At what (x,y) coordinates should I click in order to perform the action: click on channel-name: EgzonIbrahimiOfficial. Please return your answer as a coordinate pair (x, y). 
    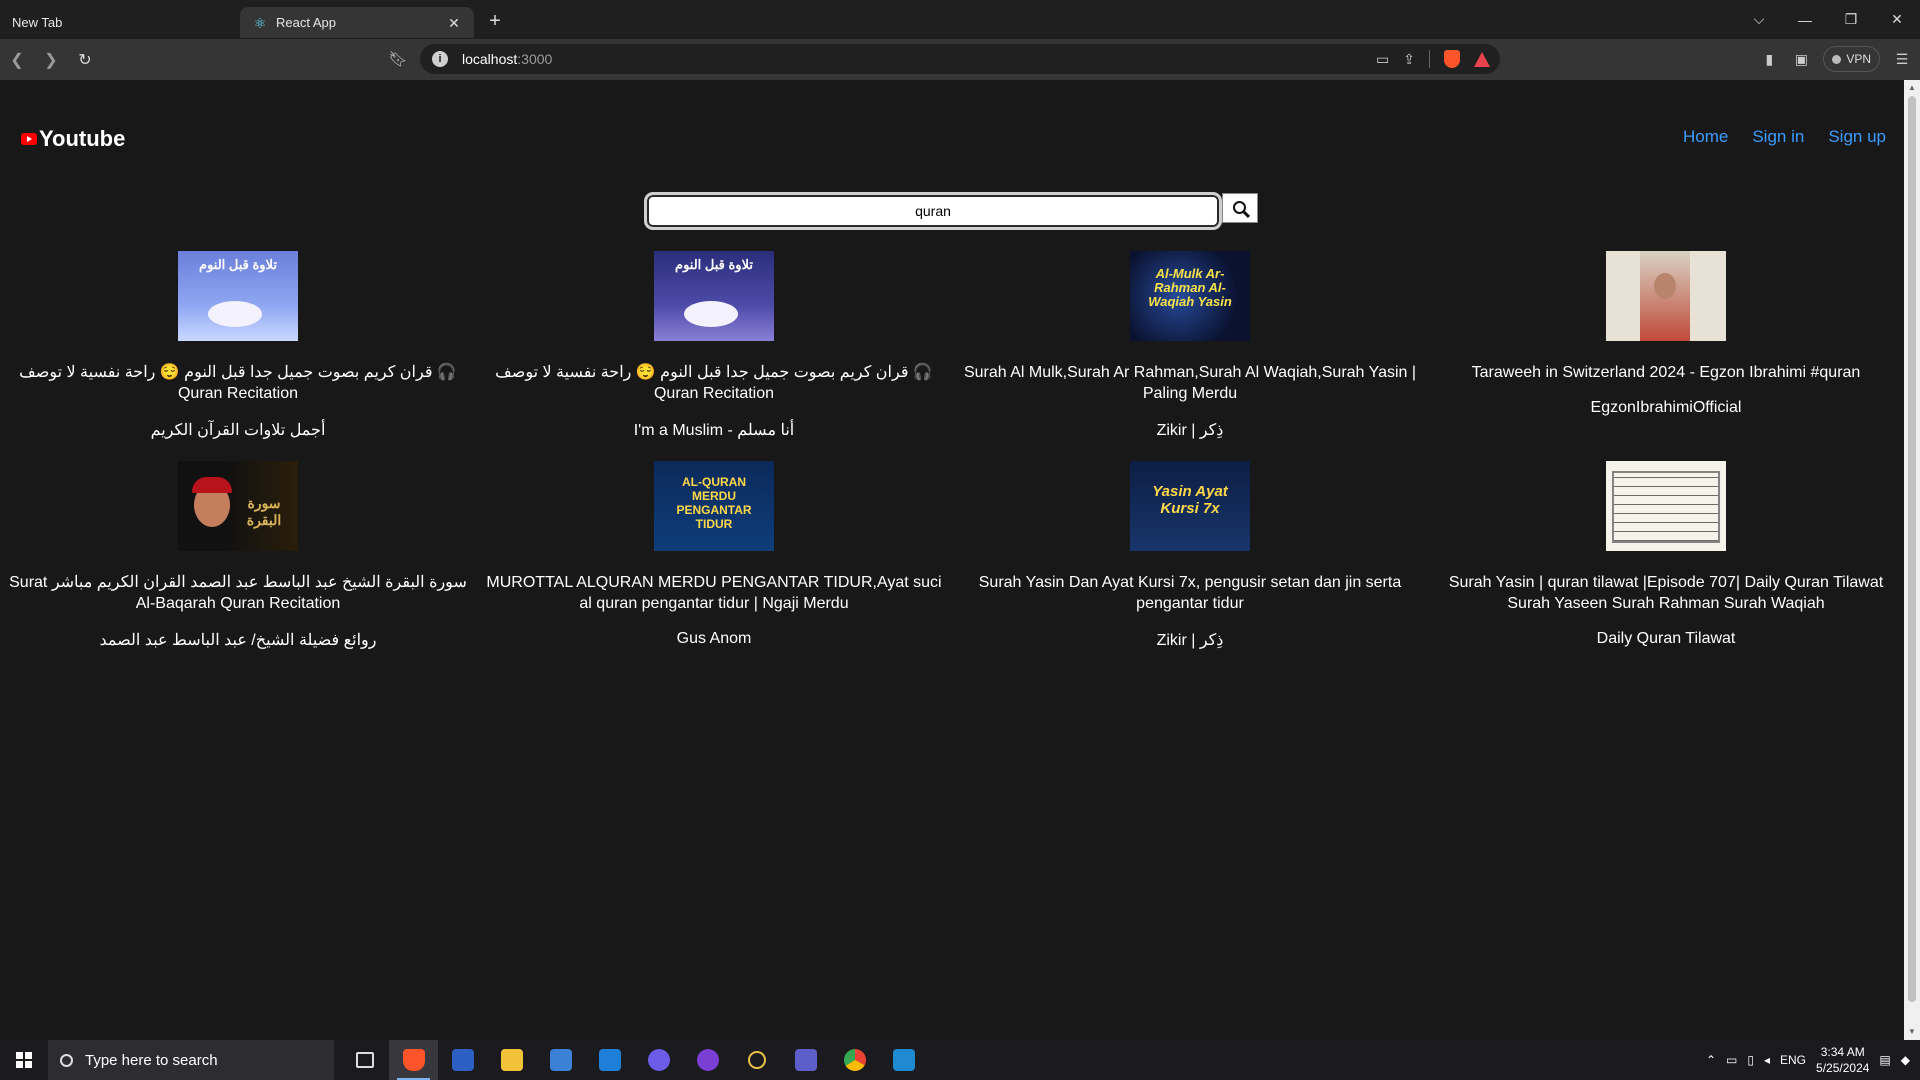
    Looking at the image, I should click on (1666, 408).